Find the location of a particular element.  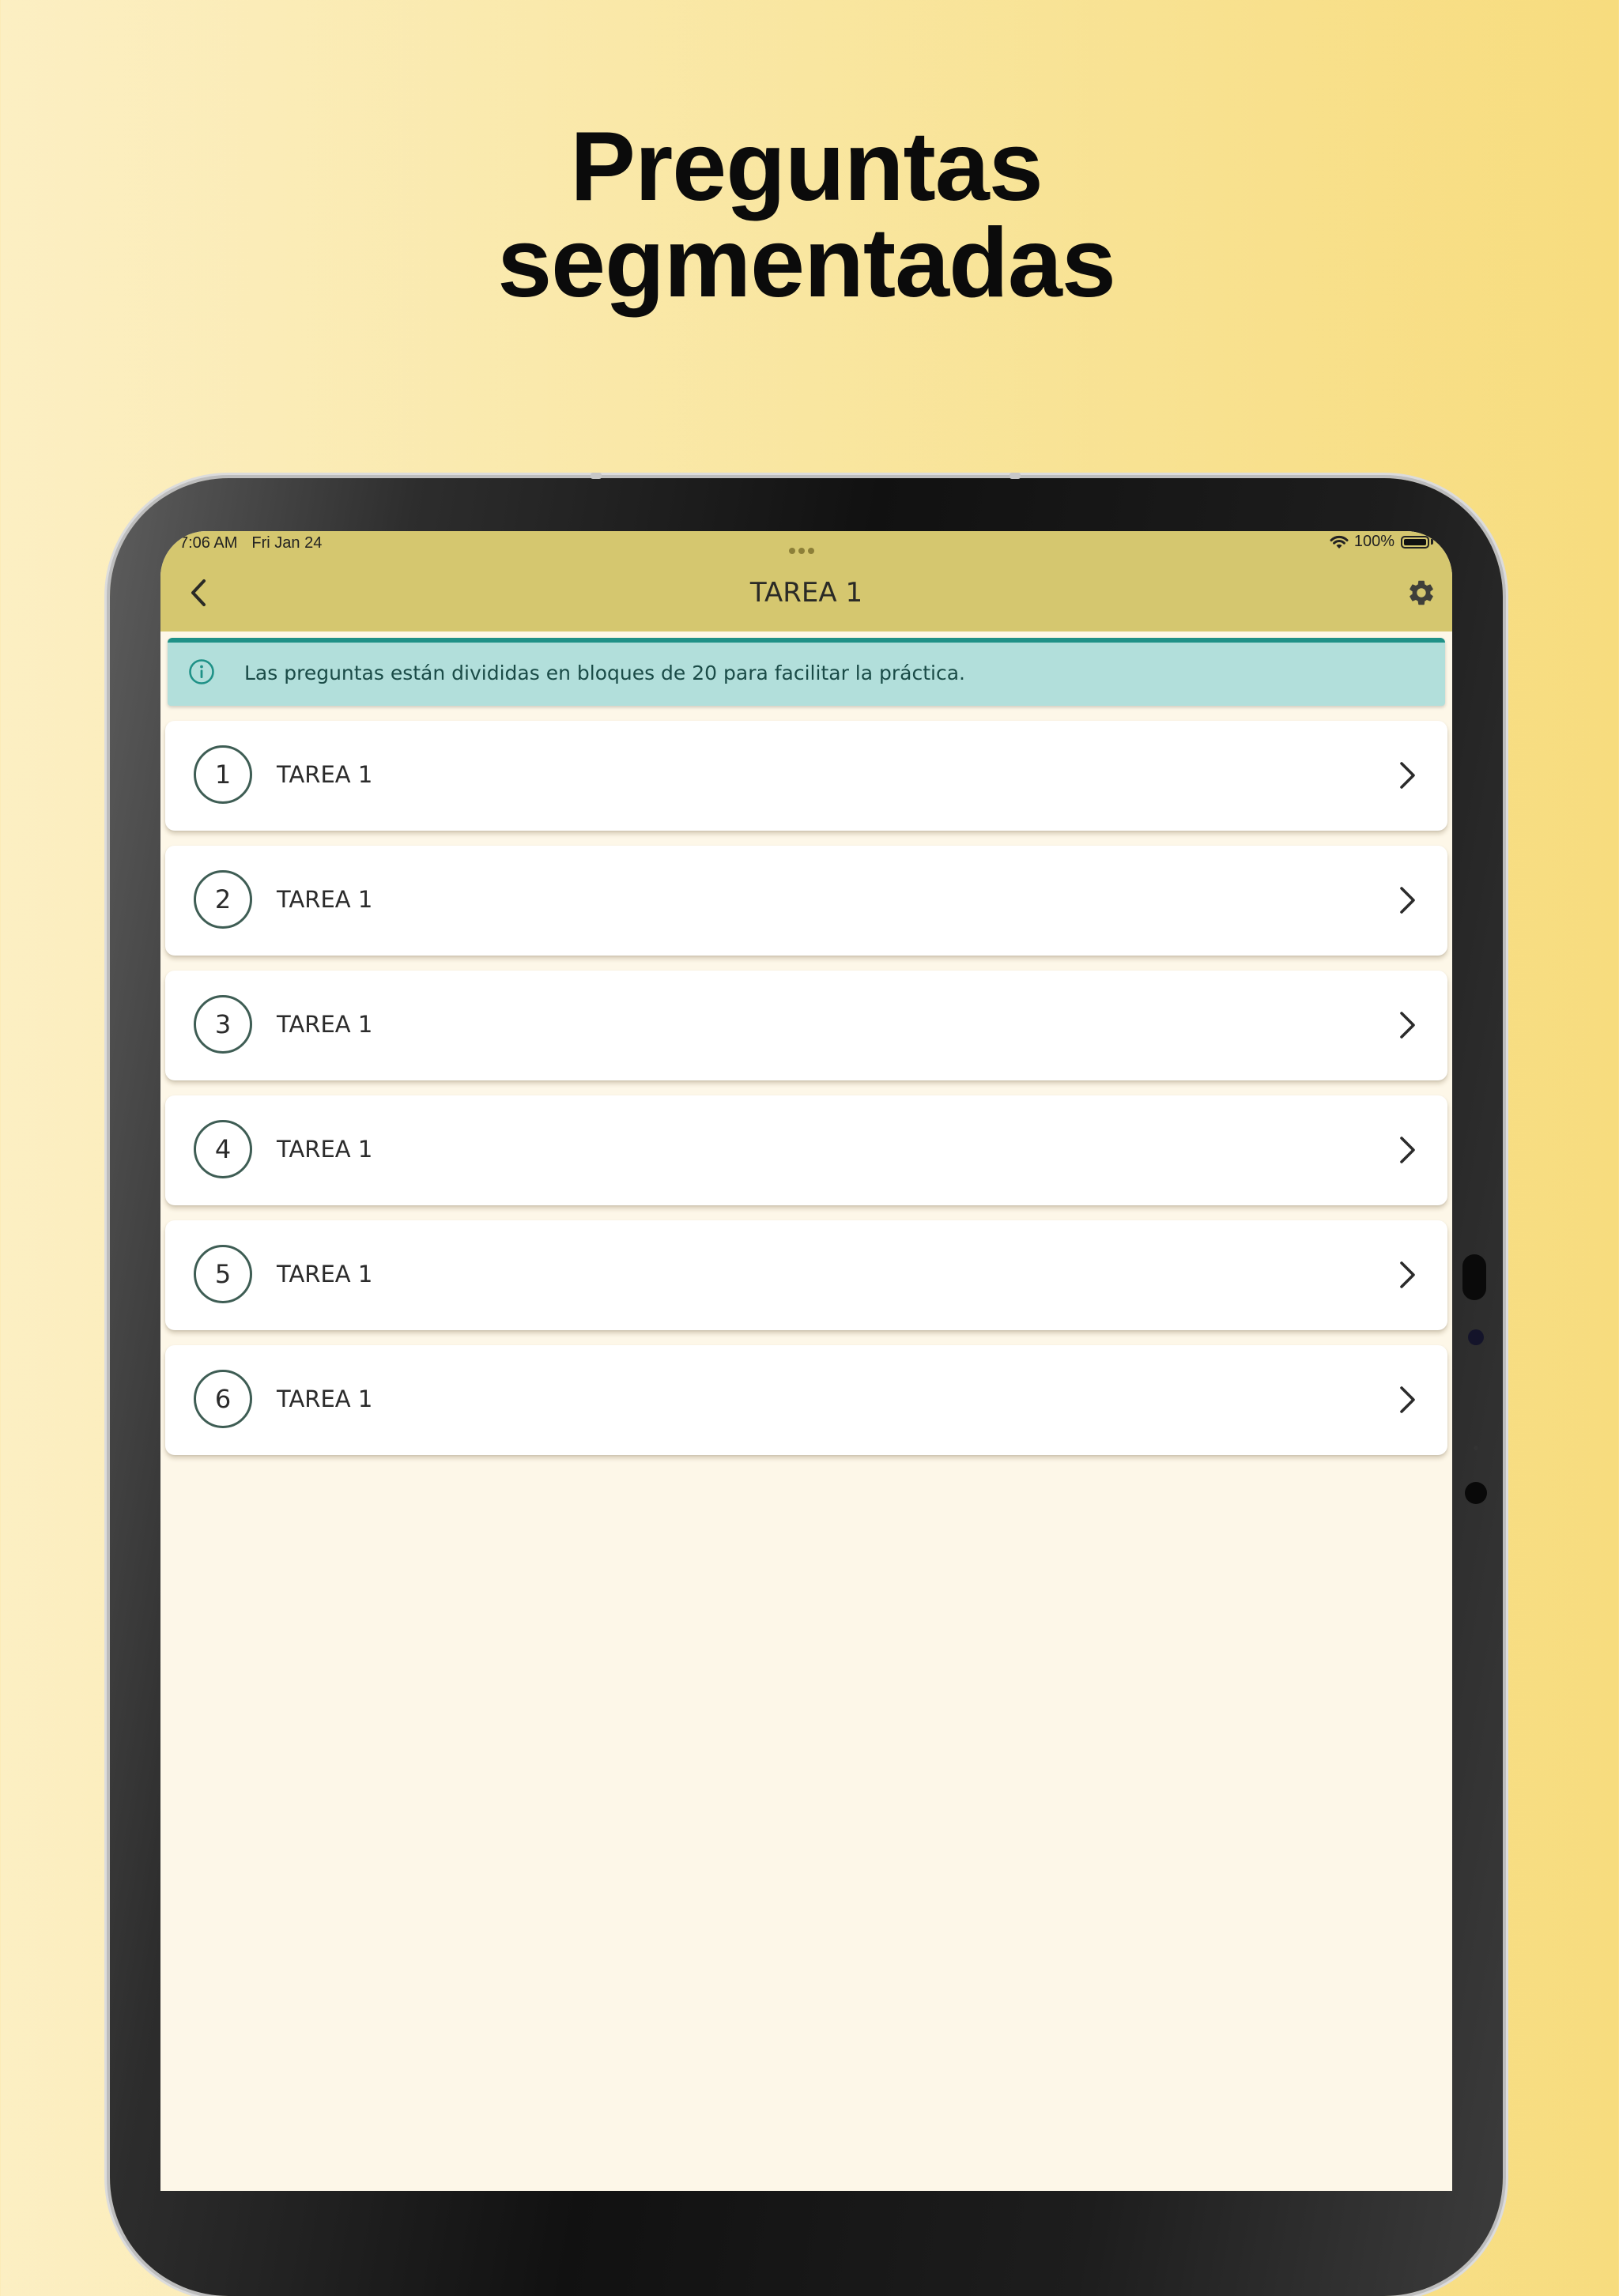

settings-button is located at coordinates (1421, 593).